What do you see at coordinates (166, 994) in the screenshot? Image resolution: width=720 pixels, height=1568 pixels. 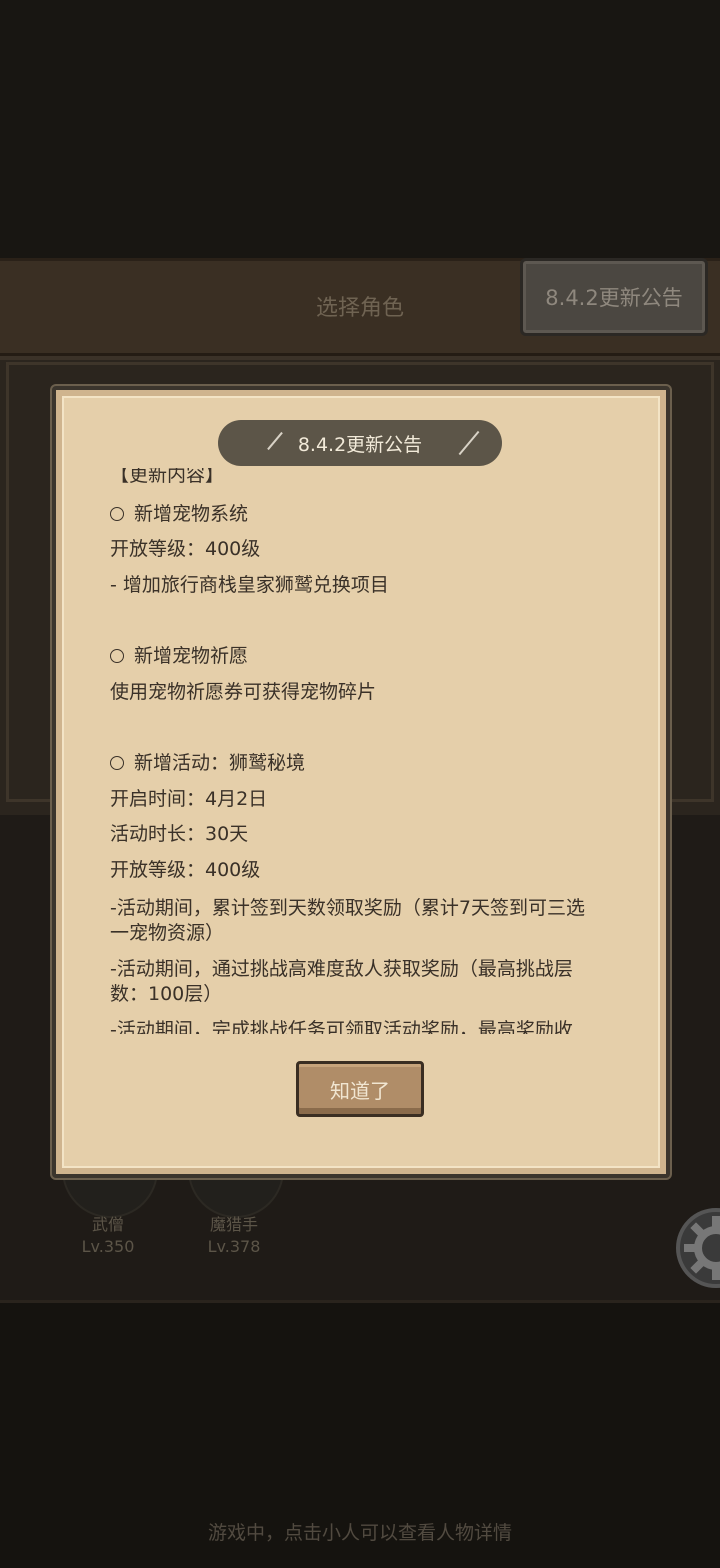 I see `content-line: 数：100层）` at bounding box center [166, 994].